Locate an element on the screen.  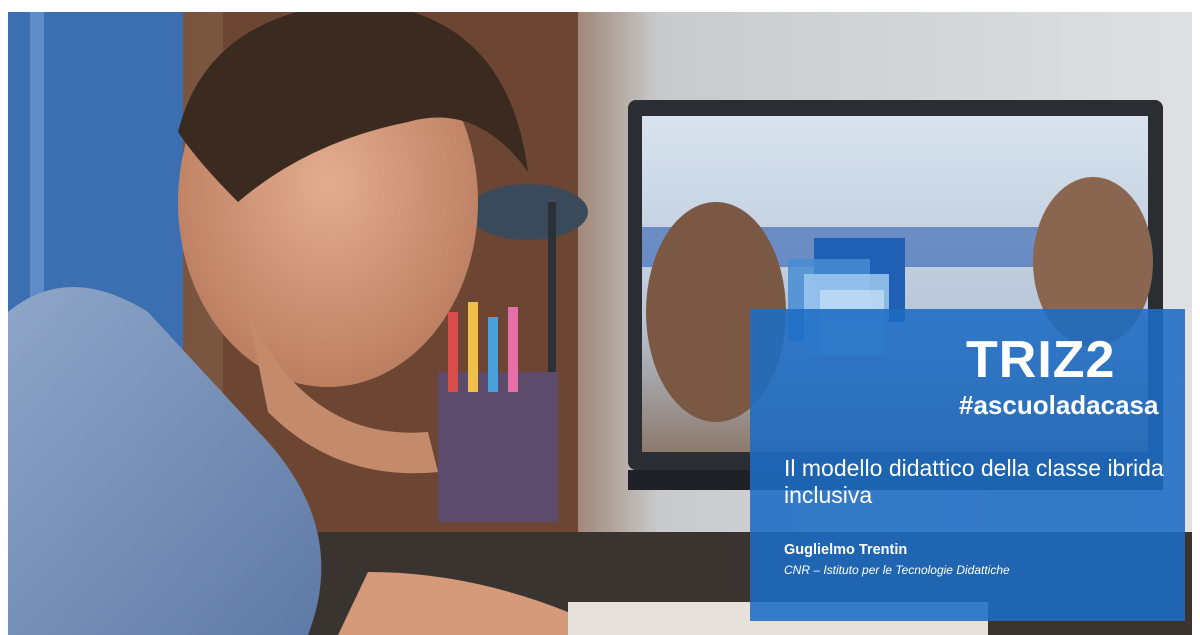
author-name: Guglielmo Trentin is located at coordinates (846, 550).